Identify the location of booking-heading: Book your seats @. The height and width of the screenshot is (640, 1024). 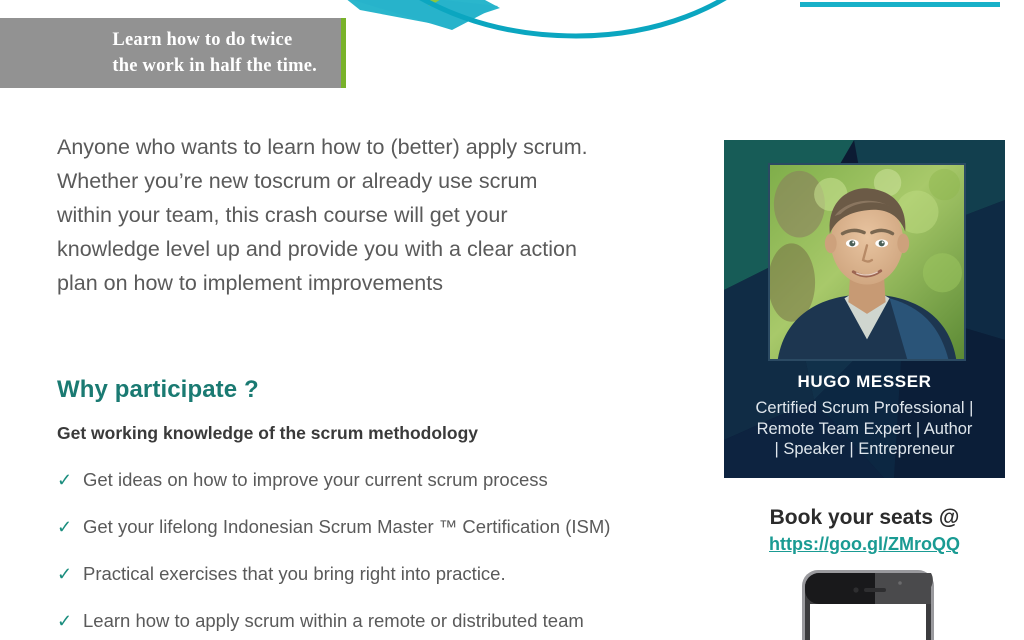
(864, 517).